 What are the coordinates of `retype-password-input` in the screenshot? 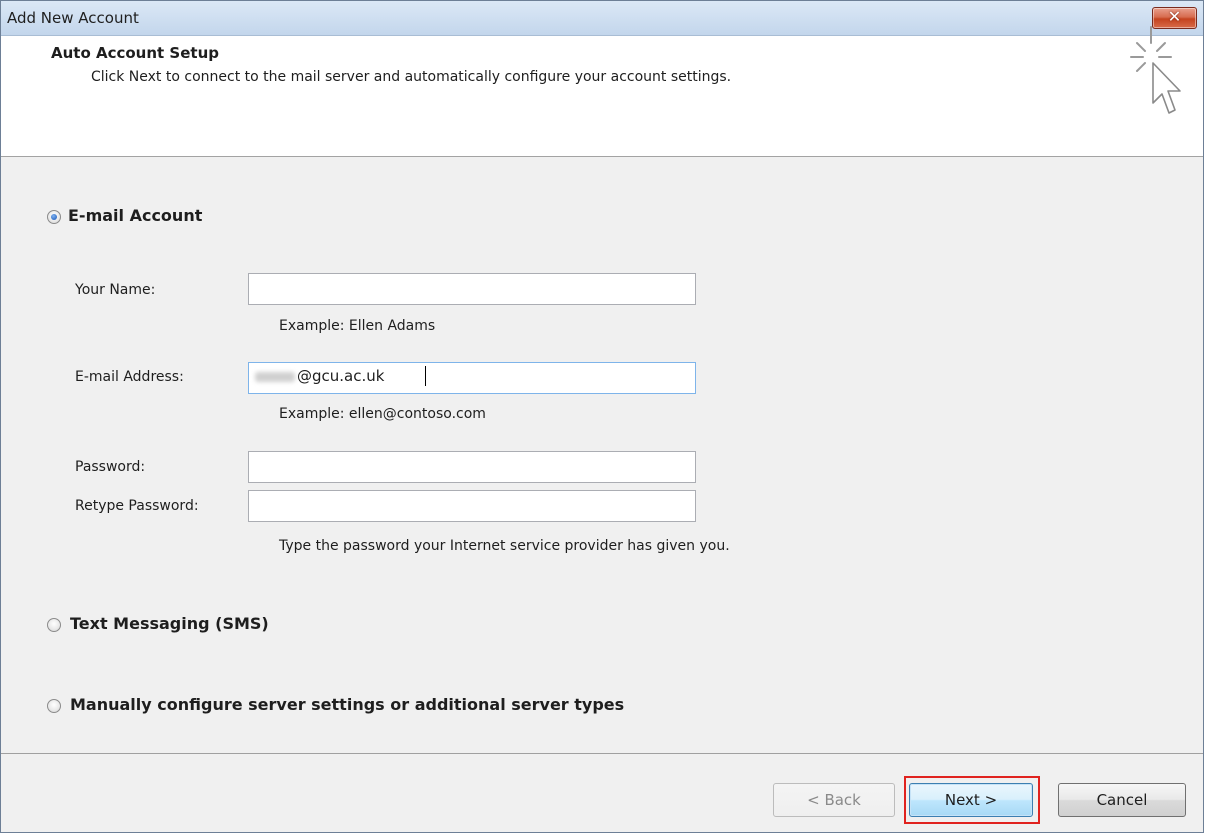 It's located at (472, 506).